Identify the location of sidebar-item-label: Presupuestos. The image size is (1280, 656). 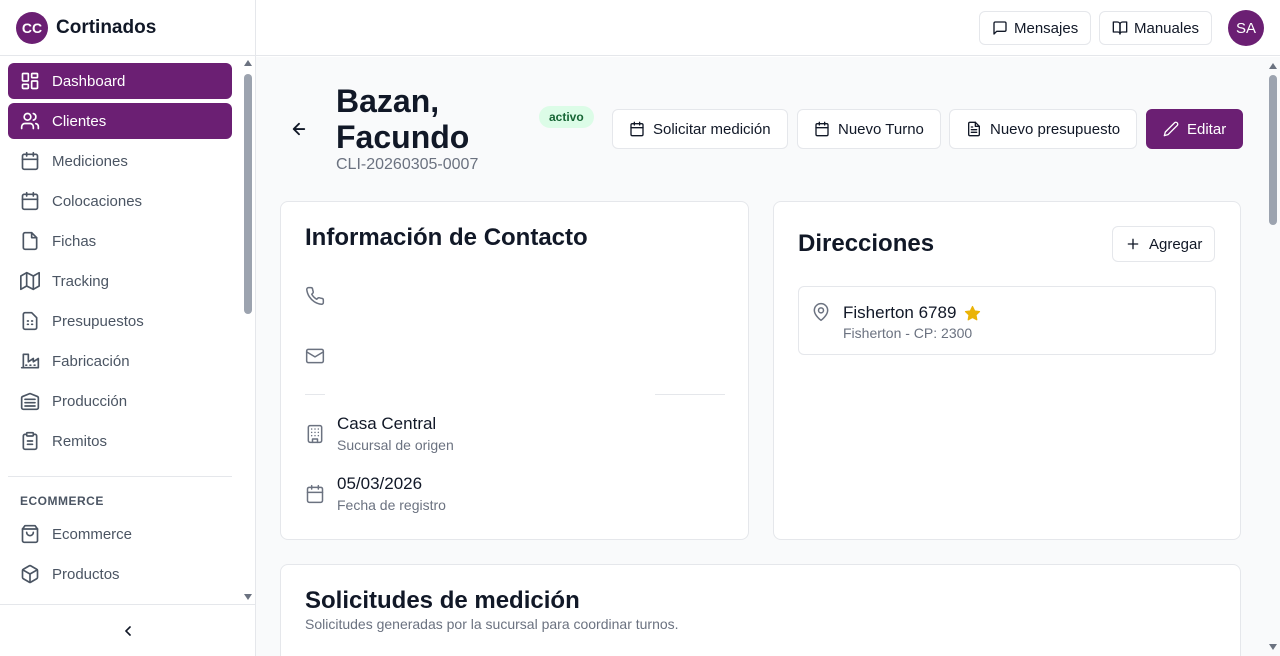
(98, 321).